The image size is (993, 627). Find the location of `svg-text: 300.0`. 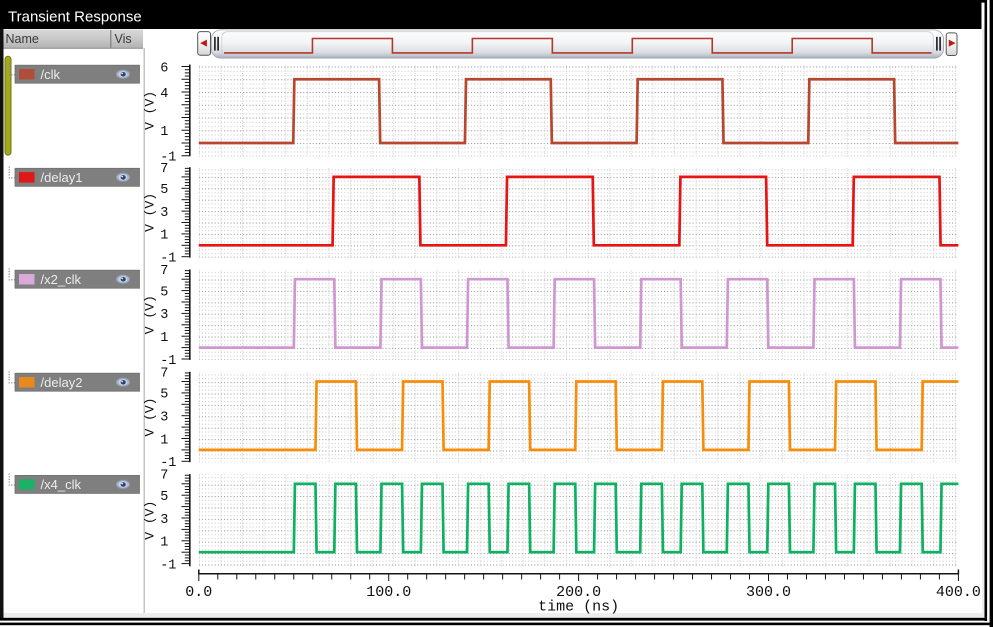

svg-text: 300.0 is located at coordinates (768, 592).